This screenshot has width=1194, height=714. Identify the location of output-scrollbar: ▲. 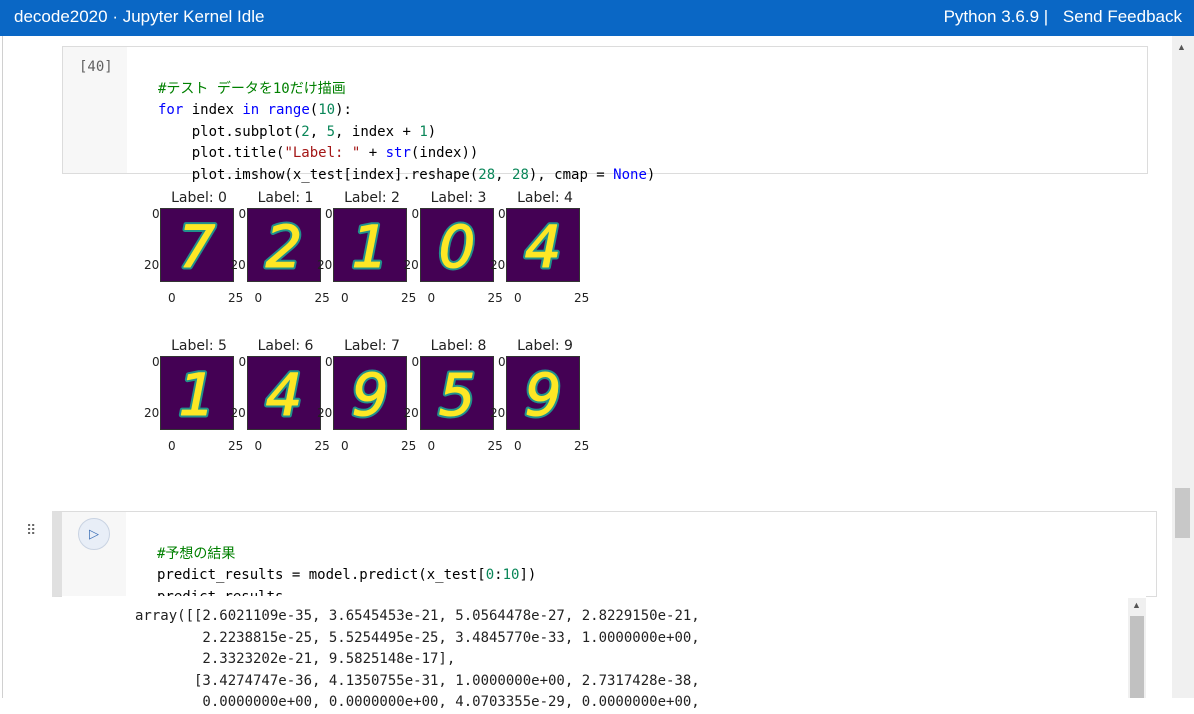
(1137, 648).